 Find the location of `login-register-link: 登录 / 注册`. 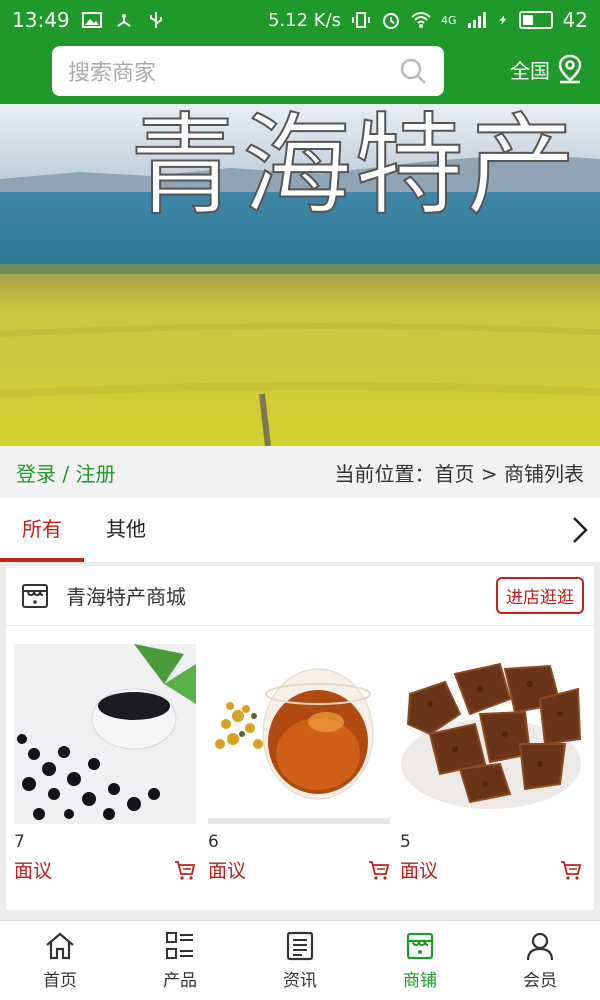

login-register-link: 登录 / 注册 is located at coordinates (65, 472).